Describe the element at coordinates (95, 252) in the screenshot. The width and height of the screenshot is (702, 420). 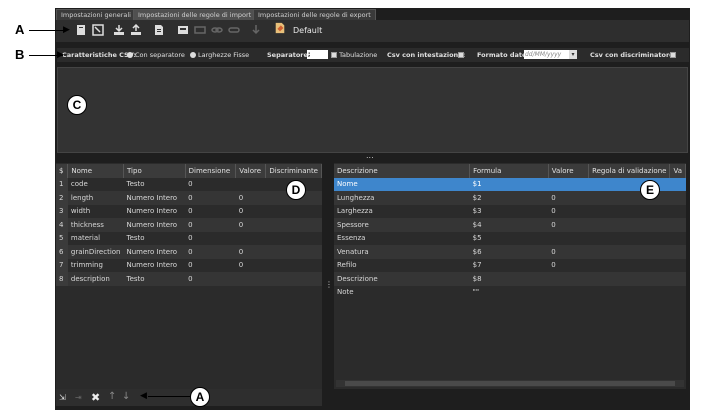
I see `name-cell: grainDirection` at that location.